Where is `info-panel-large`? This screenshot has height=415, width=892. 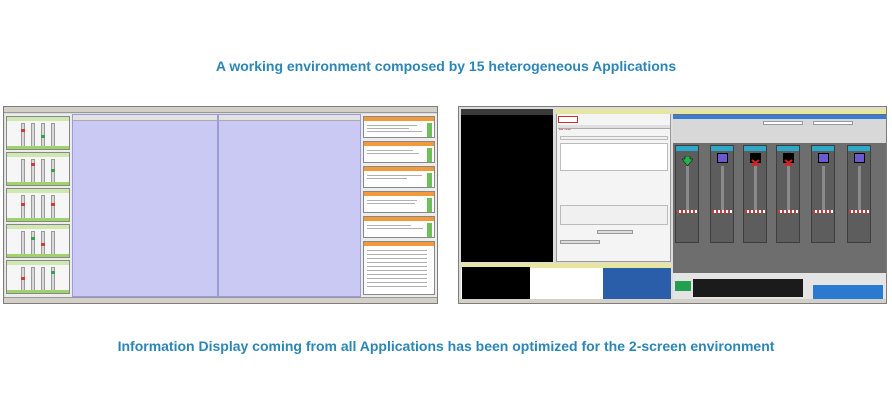 info-panel-large is located at coordinates (399, 268).